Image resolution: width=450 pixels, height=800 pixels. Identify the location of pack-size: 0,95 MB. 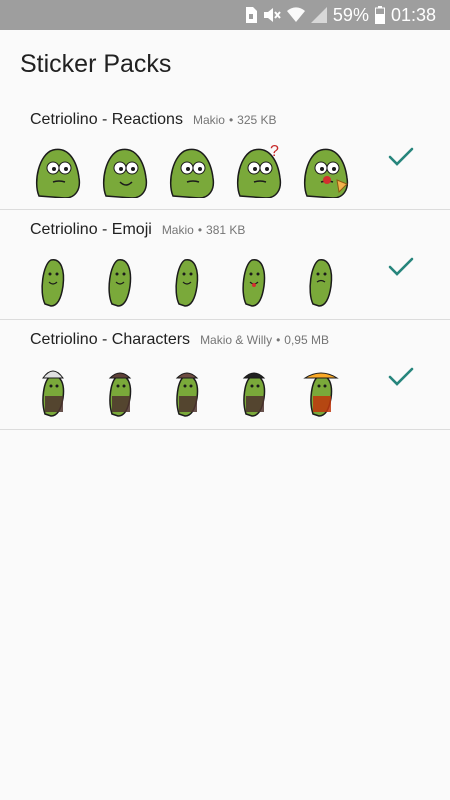
(306, 340).